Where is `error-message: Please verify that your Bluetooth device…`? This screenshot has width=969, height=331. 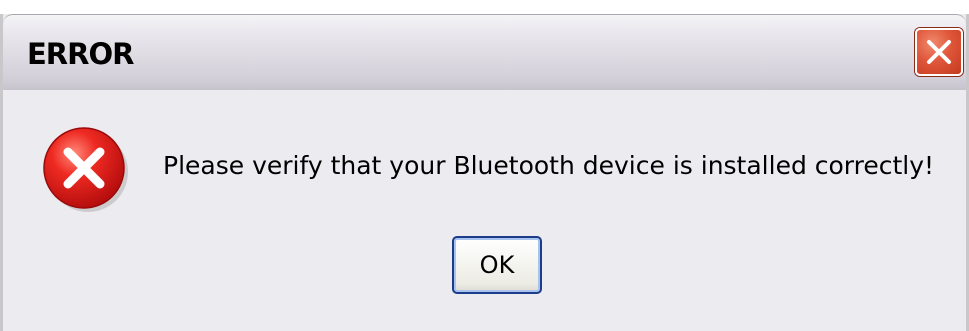 error-message: Please verify that your Bluetooth device… is located at coordinates (549, 165).